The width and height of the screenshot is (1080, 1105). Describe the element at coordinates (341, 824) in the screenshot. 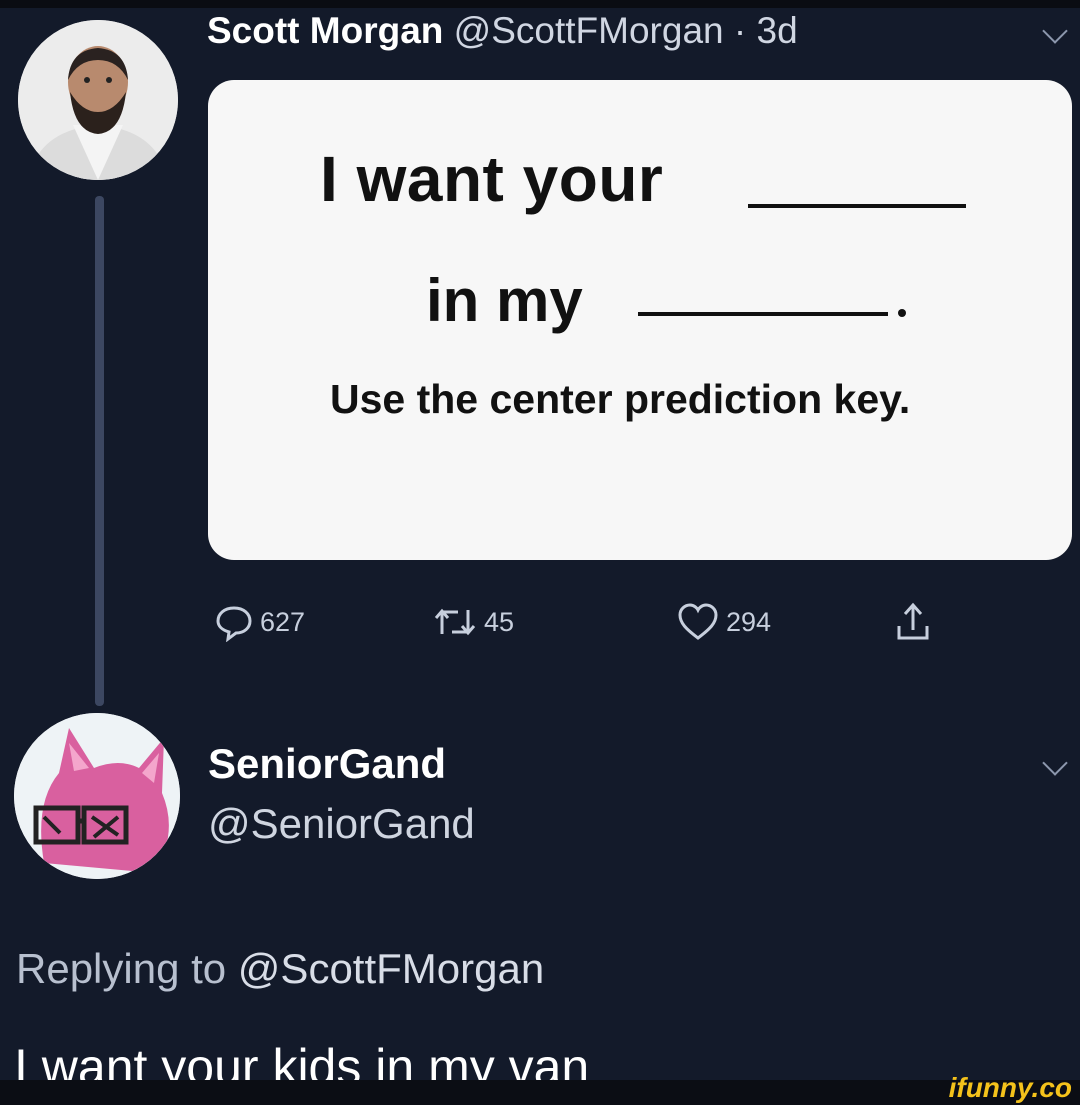

I see `reply-author-handle: @SeniorGand` at that location.